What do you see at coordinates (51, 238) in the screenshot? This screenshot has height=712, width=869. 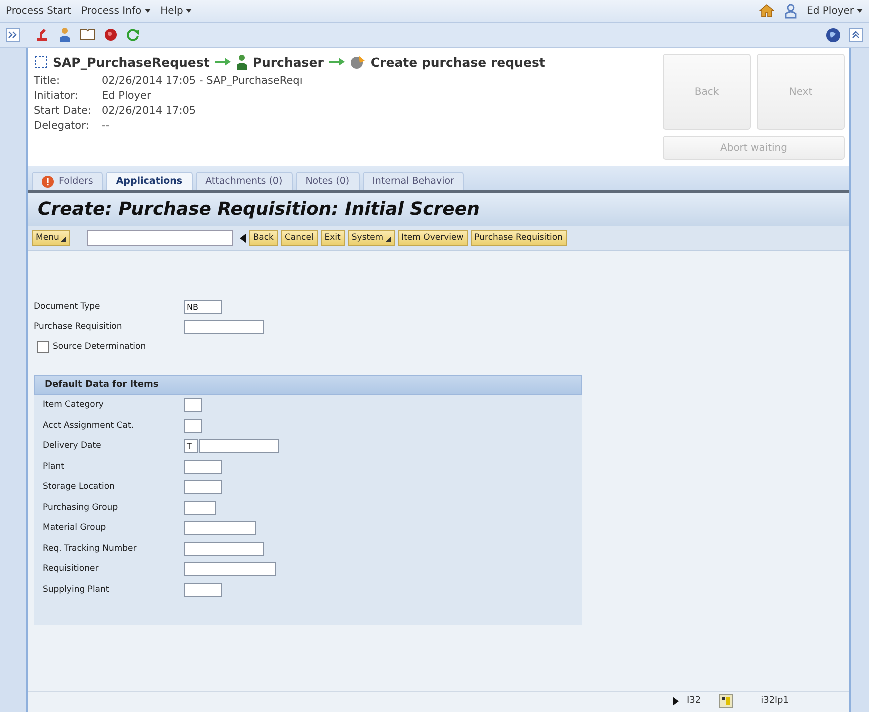 I see `toolbar-button: Menu` at bounding box center [51, 238].